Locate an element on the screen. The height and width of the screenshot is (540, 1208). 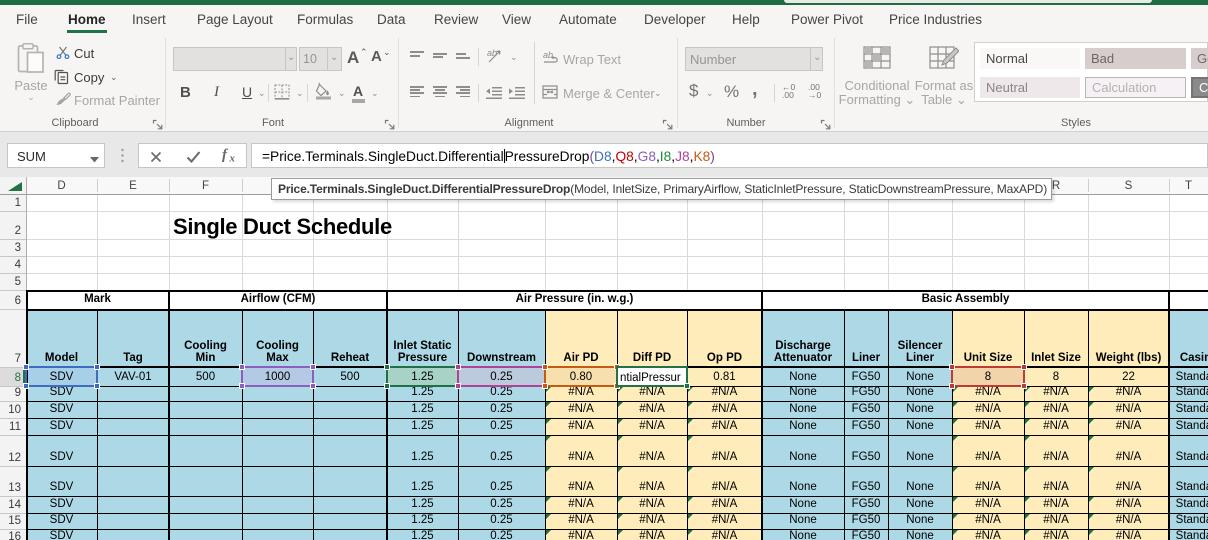
svg-text: f is located at coordinates (225, 155).